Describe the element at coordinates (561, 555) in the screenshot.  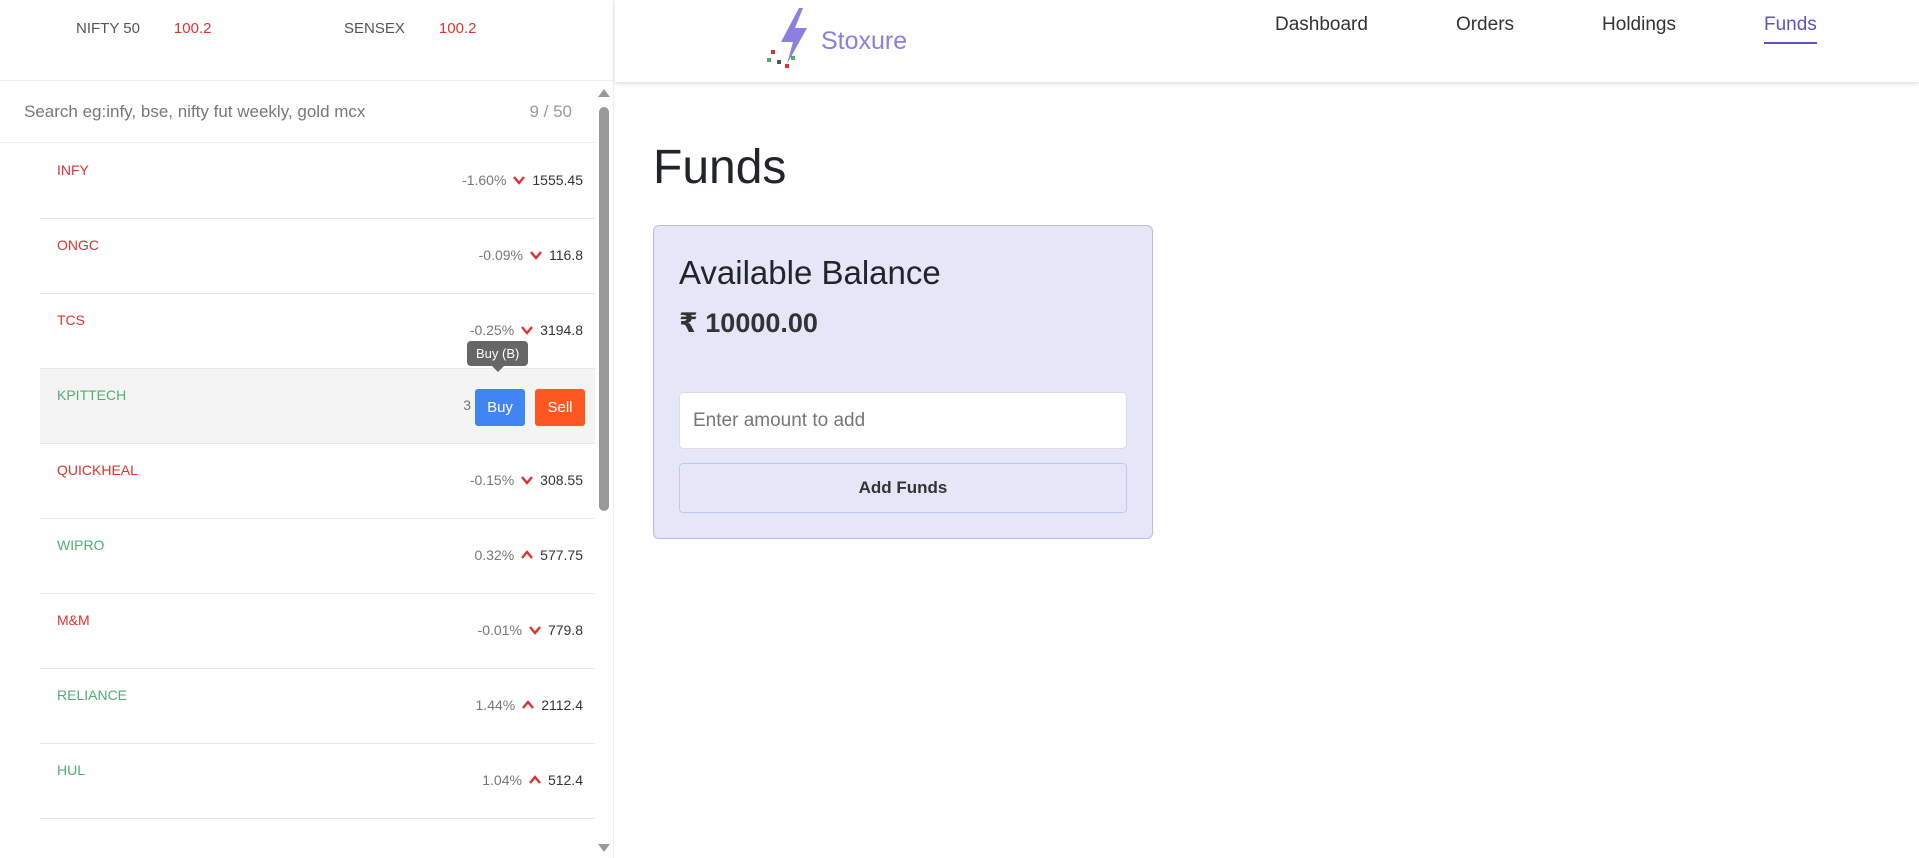
I see `stock-price: 577.75` at that location.